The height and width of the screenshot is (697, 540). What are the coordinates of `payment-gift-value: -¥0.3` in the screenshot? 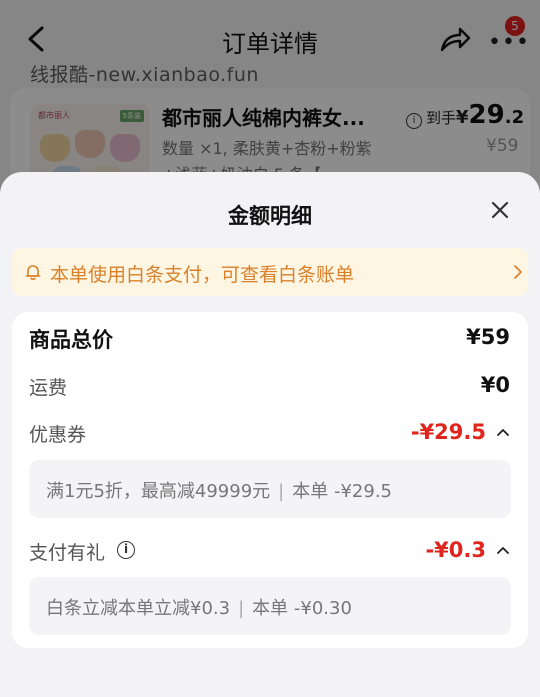 It's located at (455, 550).